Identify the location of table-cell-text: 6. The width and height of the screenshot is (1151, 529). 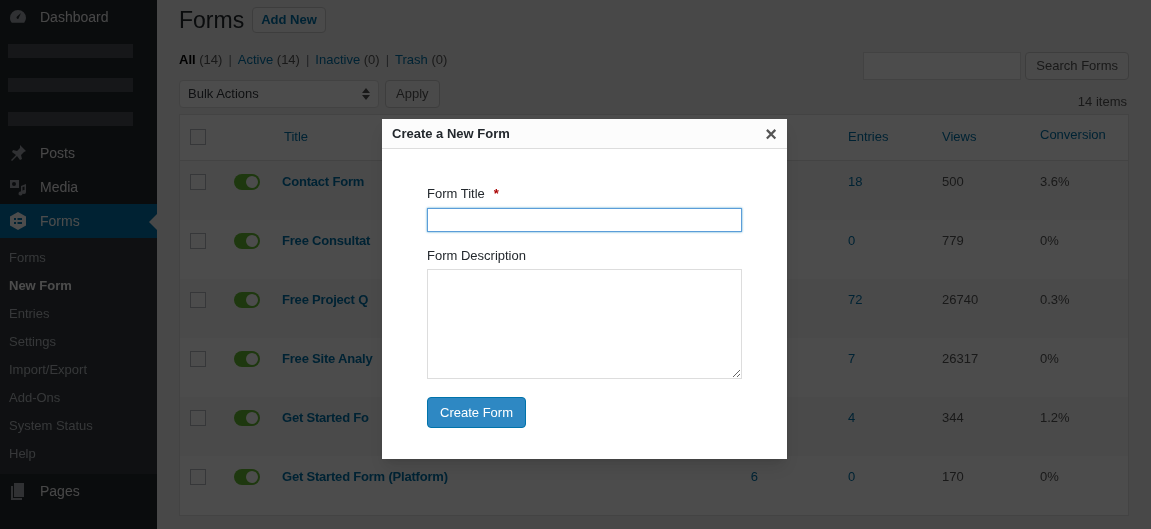
(754, 476).